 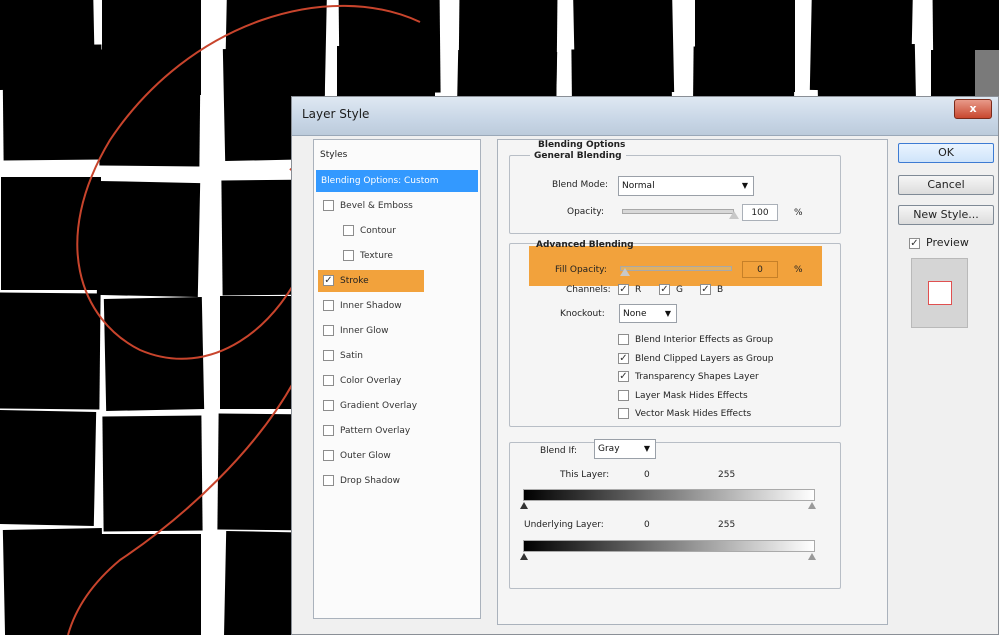 What do you see at coordinates (914, 243) in the screenshot?
I see `preview-checkbox: ✓` at bounding box center [914, 243].